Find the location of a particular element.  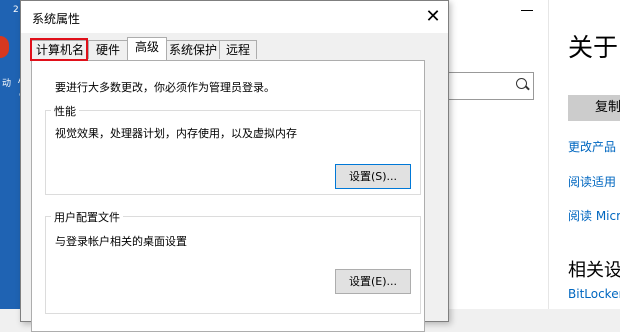

copy-button: 复制 is located at coordinates (594, 108).